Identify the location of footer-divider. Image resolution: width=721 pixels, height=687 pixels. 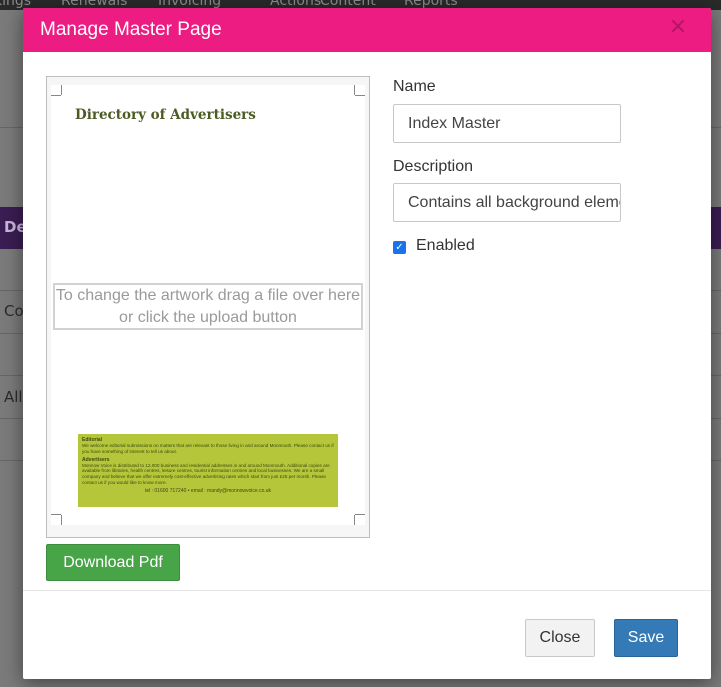
(367, 590).